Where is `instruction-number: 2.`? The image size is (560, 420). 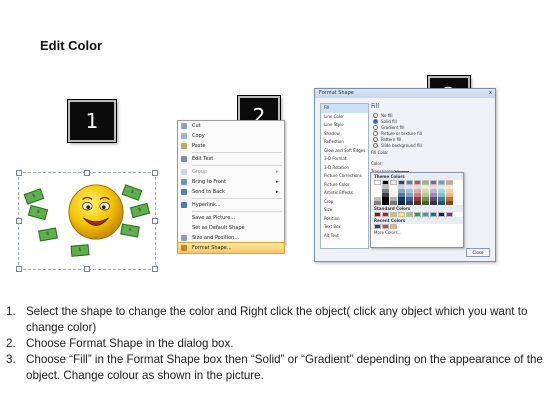
instruction-number: 2. is located at coordinates (11, 343).